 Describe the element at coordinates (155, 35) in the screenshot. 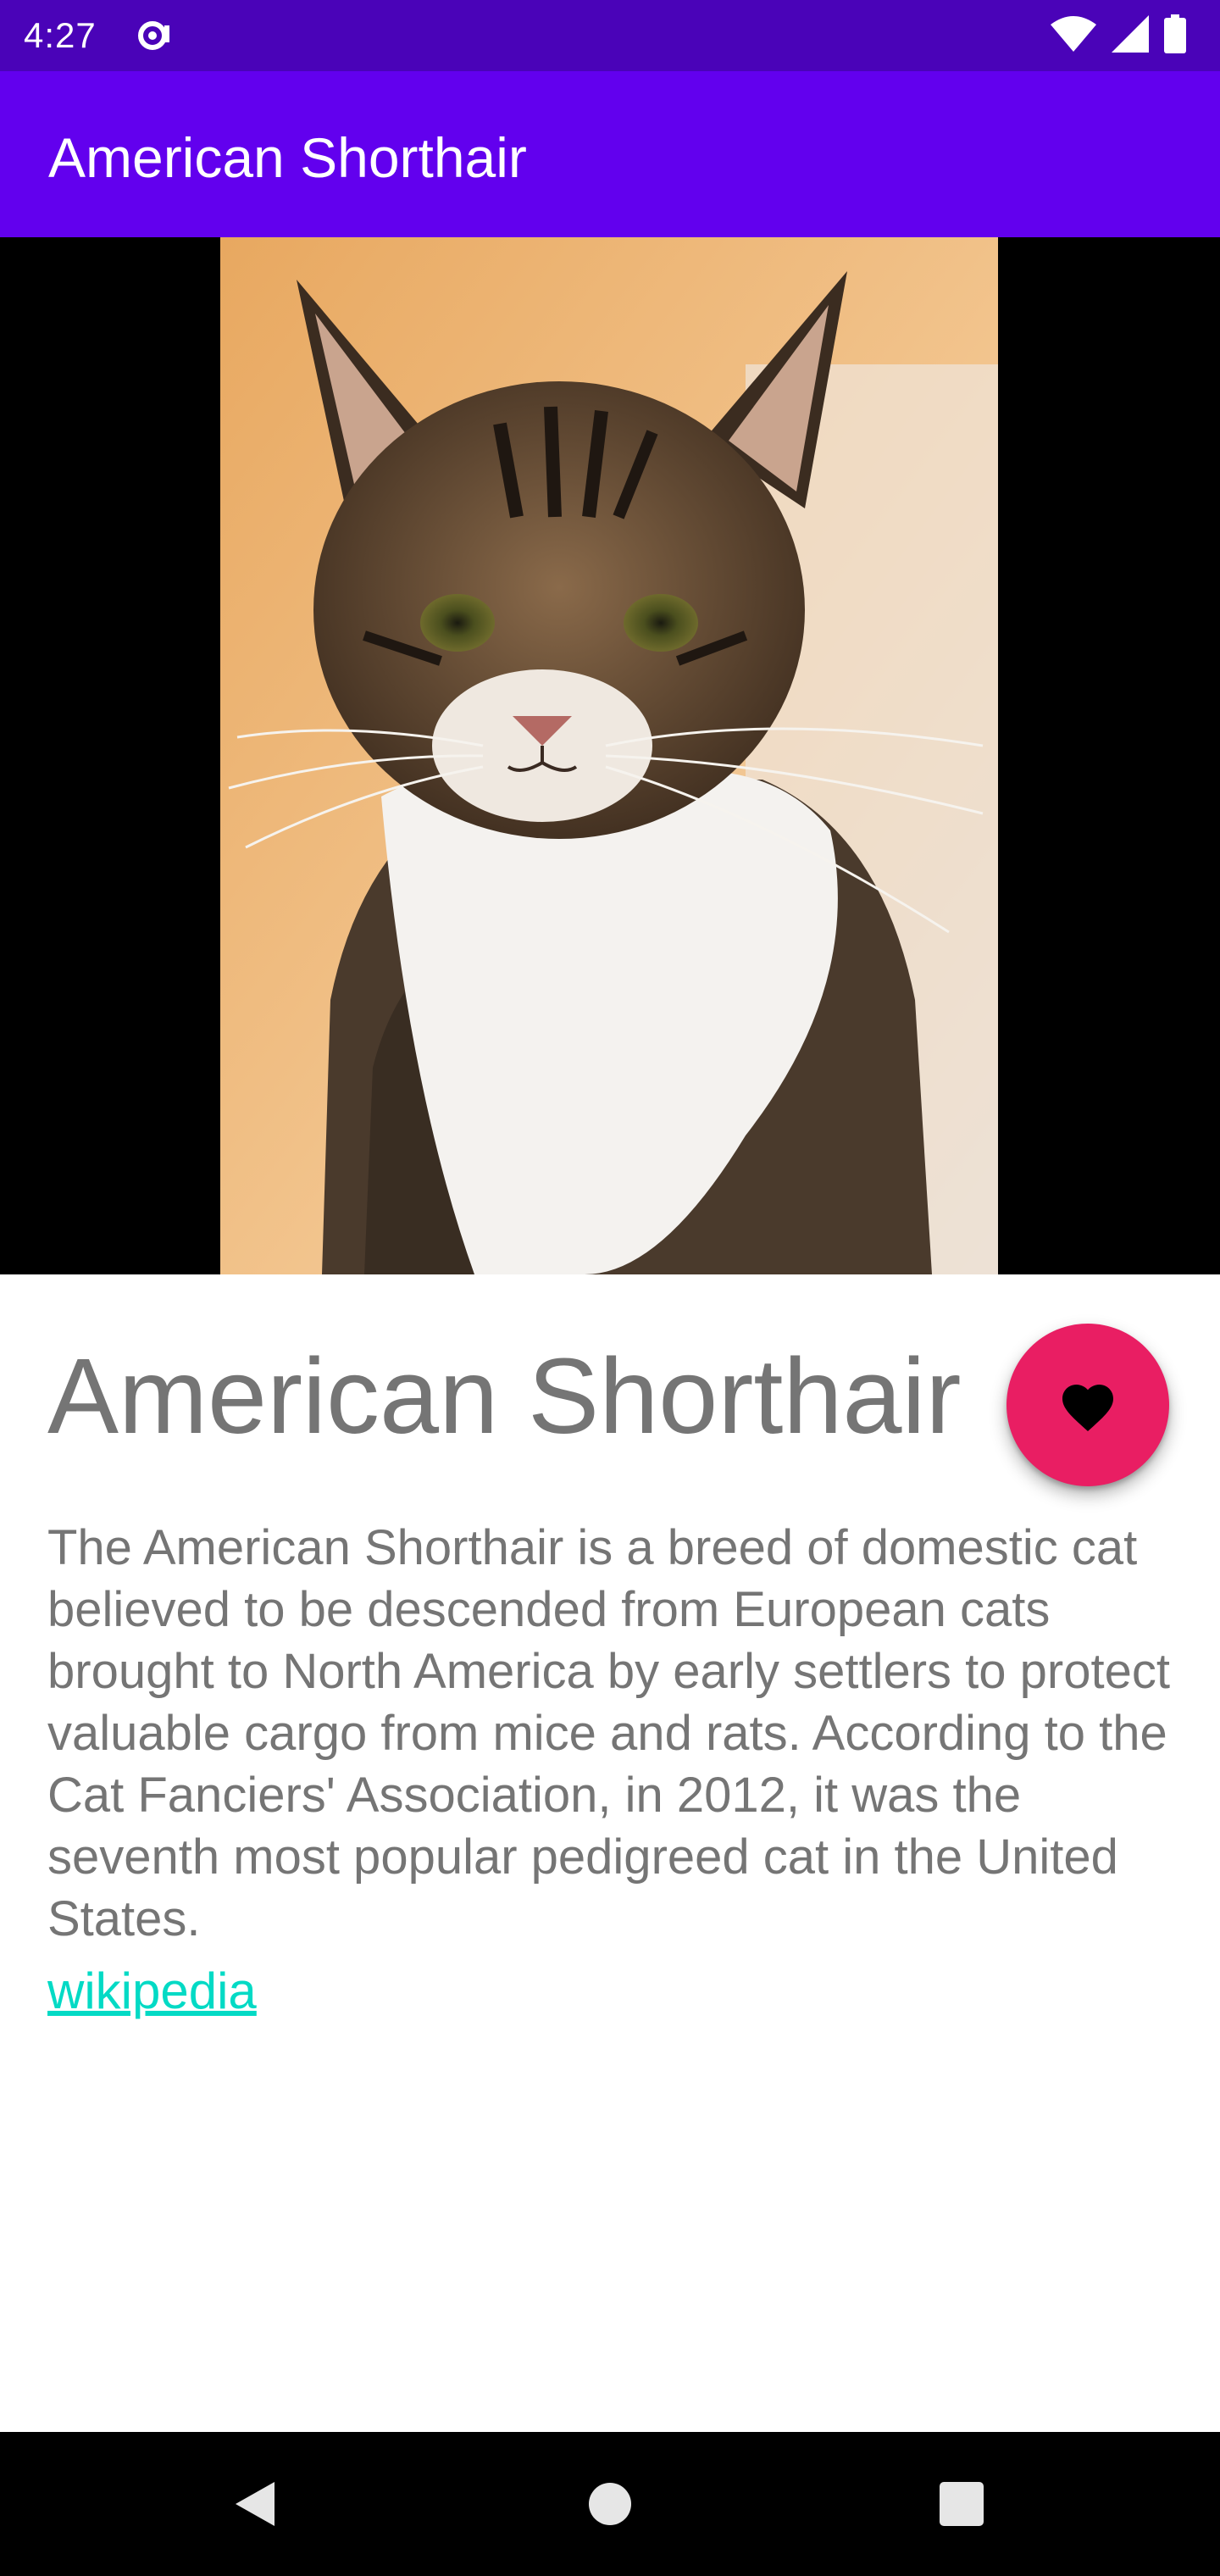

I see `notification-icon` at that location.